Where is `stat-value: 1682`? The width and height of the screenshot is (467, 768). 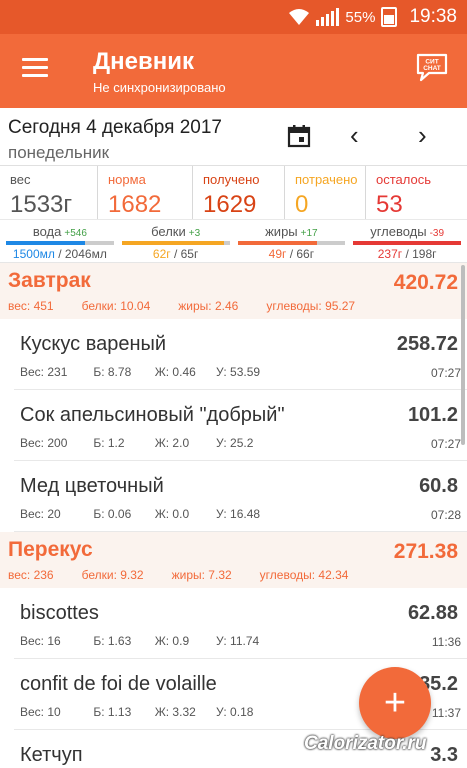 stat-value: 1682 is located at coordinates (135, 204).